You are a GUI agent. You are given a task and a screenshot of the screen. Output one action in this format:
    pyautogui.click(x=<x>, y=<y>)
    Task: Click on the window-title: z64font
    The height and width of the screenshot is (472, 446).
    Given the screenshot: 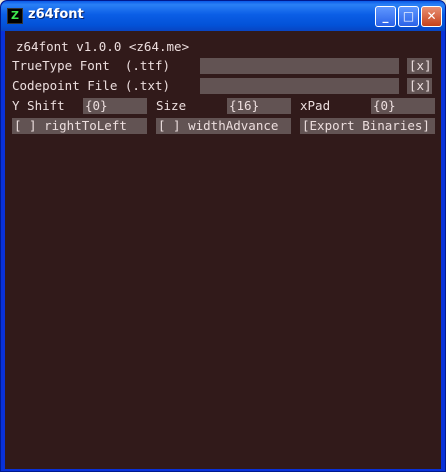 What is the action you would take?
    pyautogui.click(x=56, y=14)
    